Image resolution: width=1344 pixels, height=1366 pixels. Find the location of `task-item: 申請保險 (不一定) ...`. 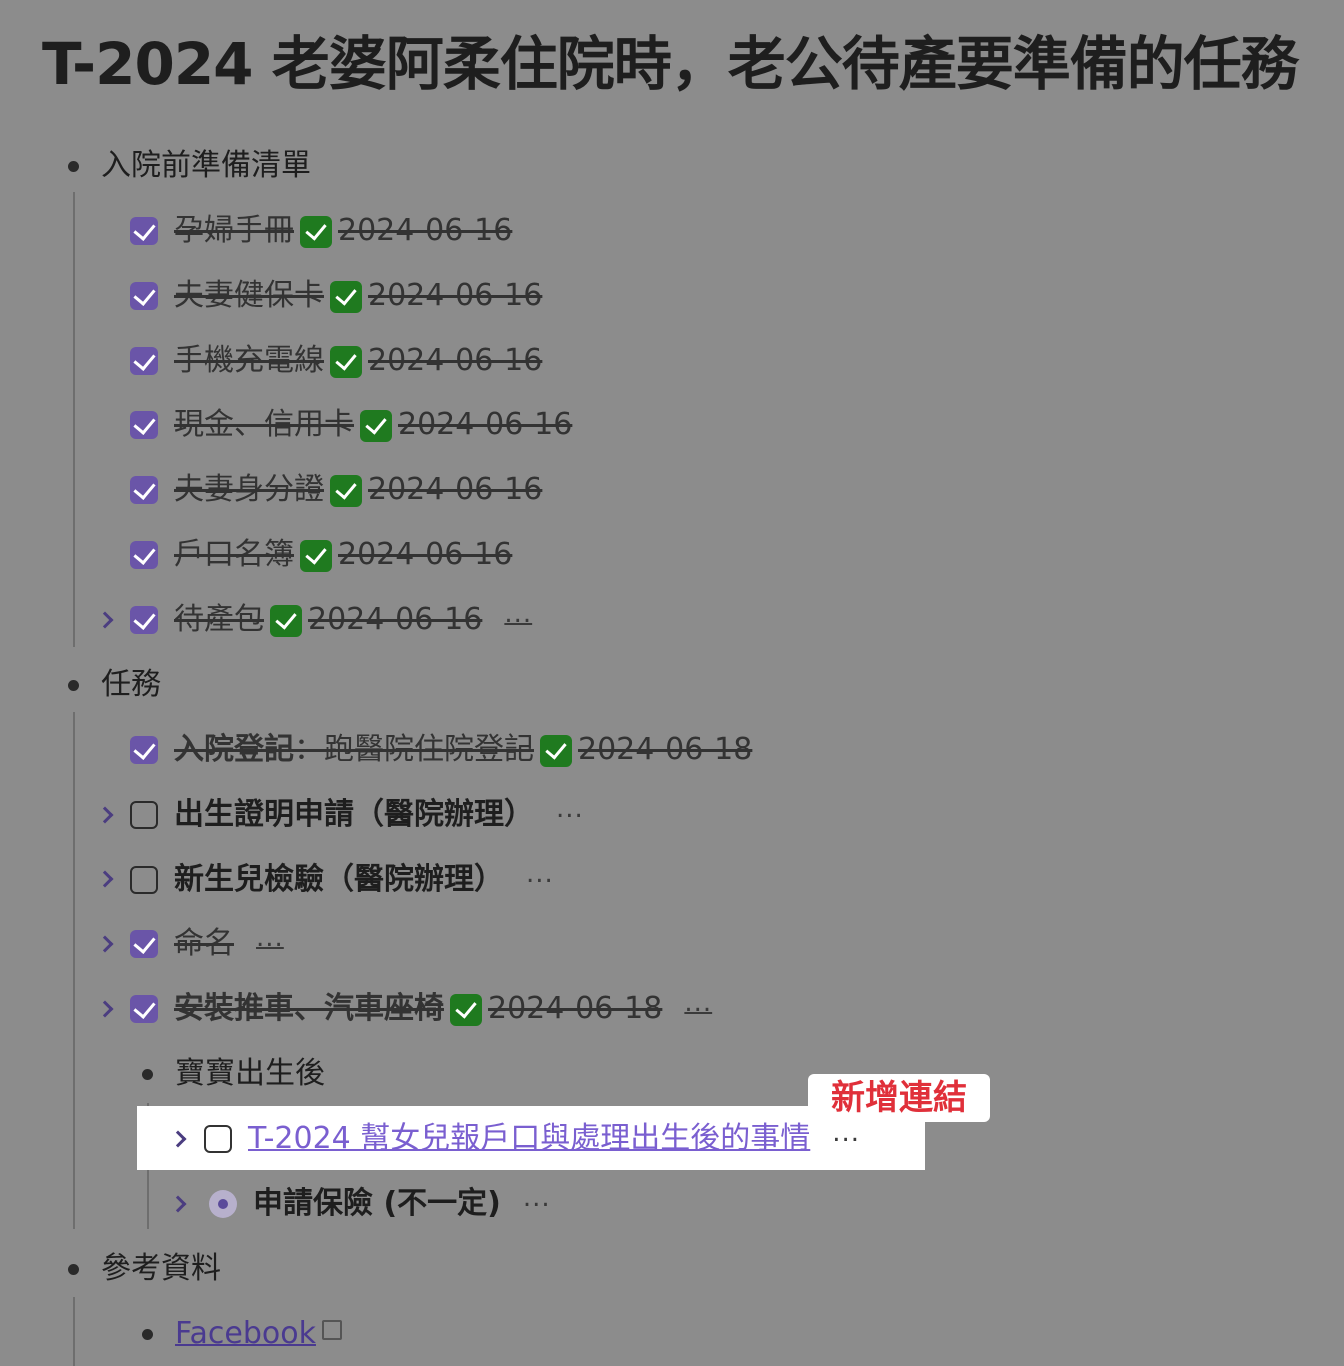

task-item: 申請保險 (不一定) ... is located at coordinates (380, 1204).